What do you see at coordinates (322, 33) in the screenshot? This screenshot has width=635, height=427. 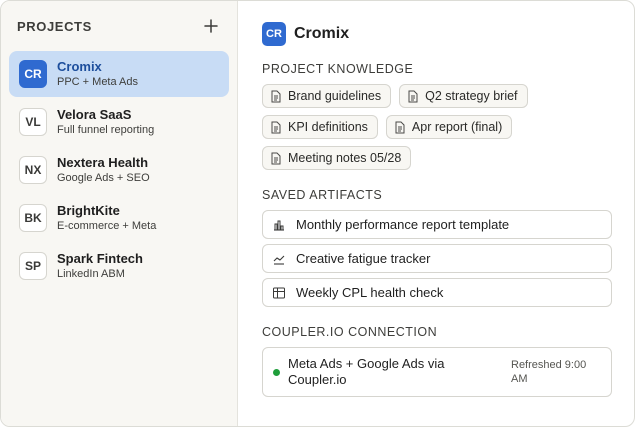 I see `page-title: Cromix` at bounding box center [322, 33].